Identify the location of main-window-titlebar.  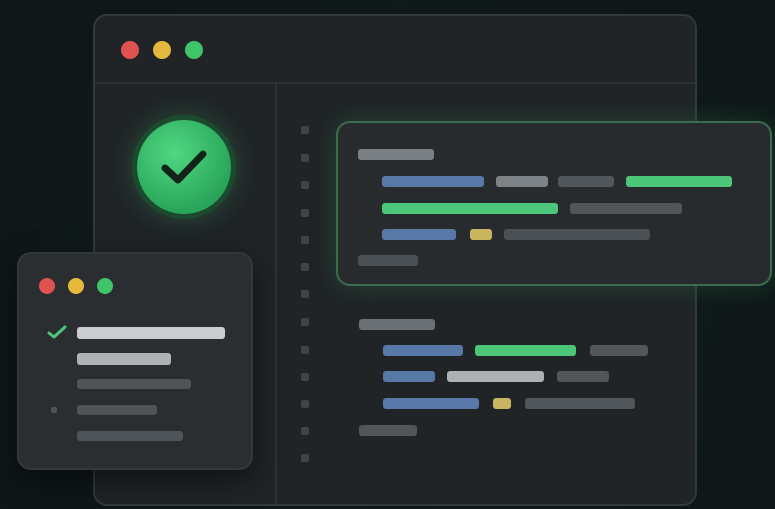
(395, 50).